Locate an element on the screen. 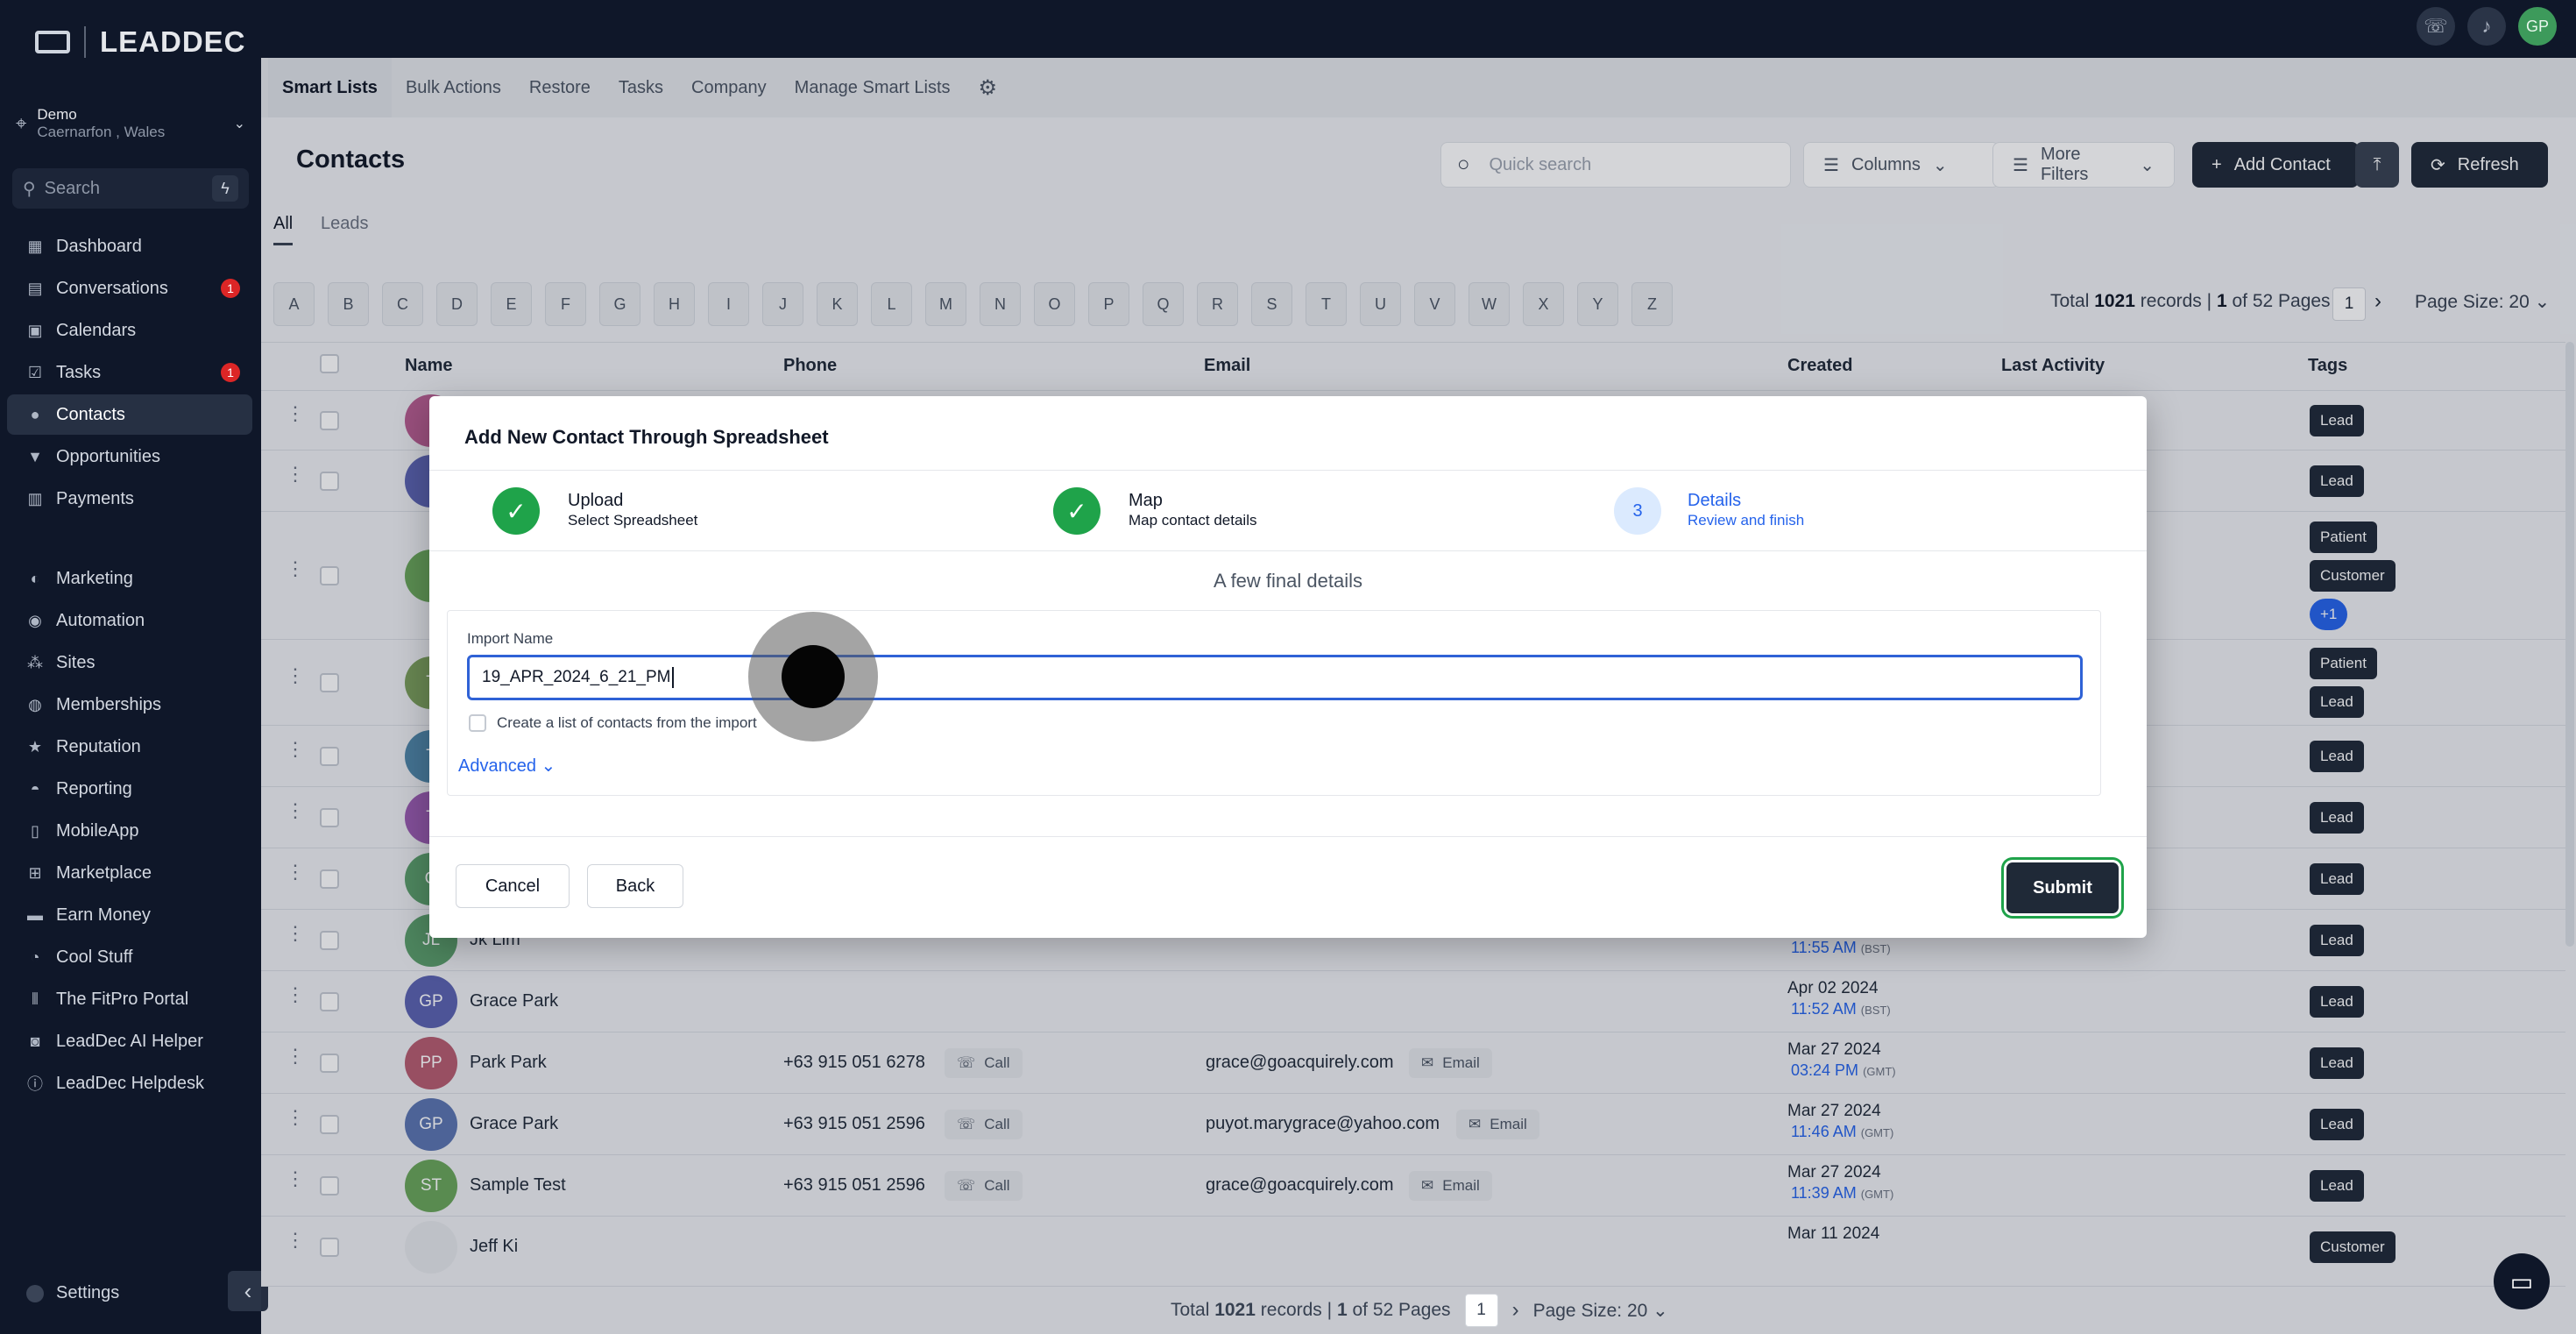 Image resolution: width=2576 pixels, height=1334 pixels. sidebar-item-label: Automation is located at coordinates (100, 620).